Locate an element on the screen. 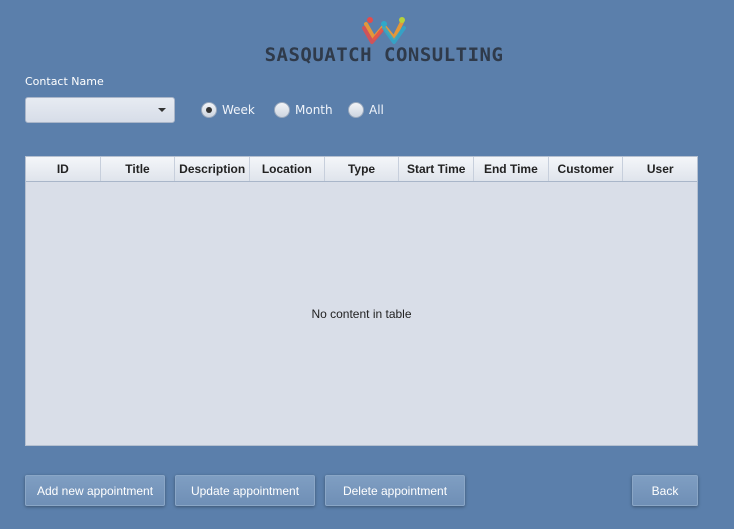  chevron-down-icon is located at coordinates (162, 110).